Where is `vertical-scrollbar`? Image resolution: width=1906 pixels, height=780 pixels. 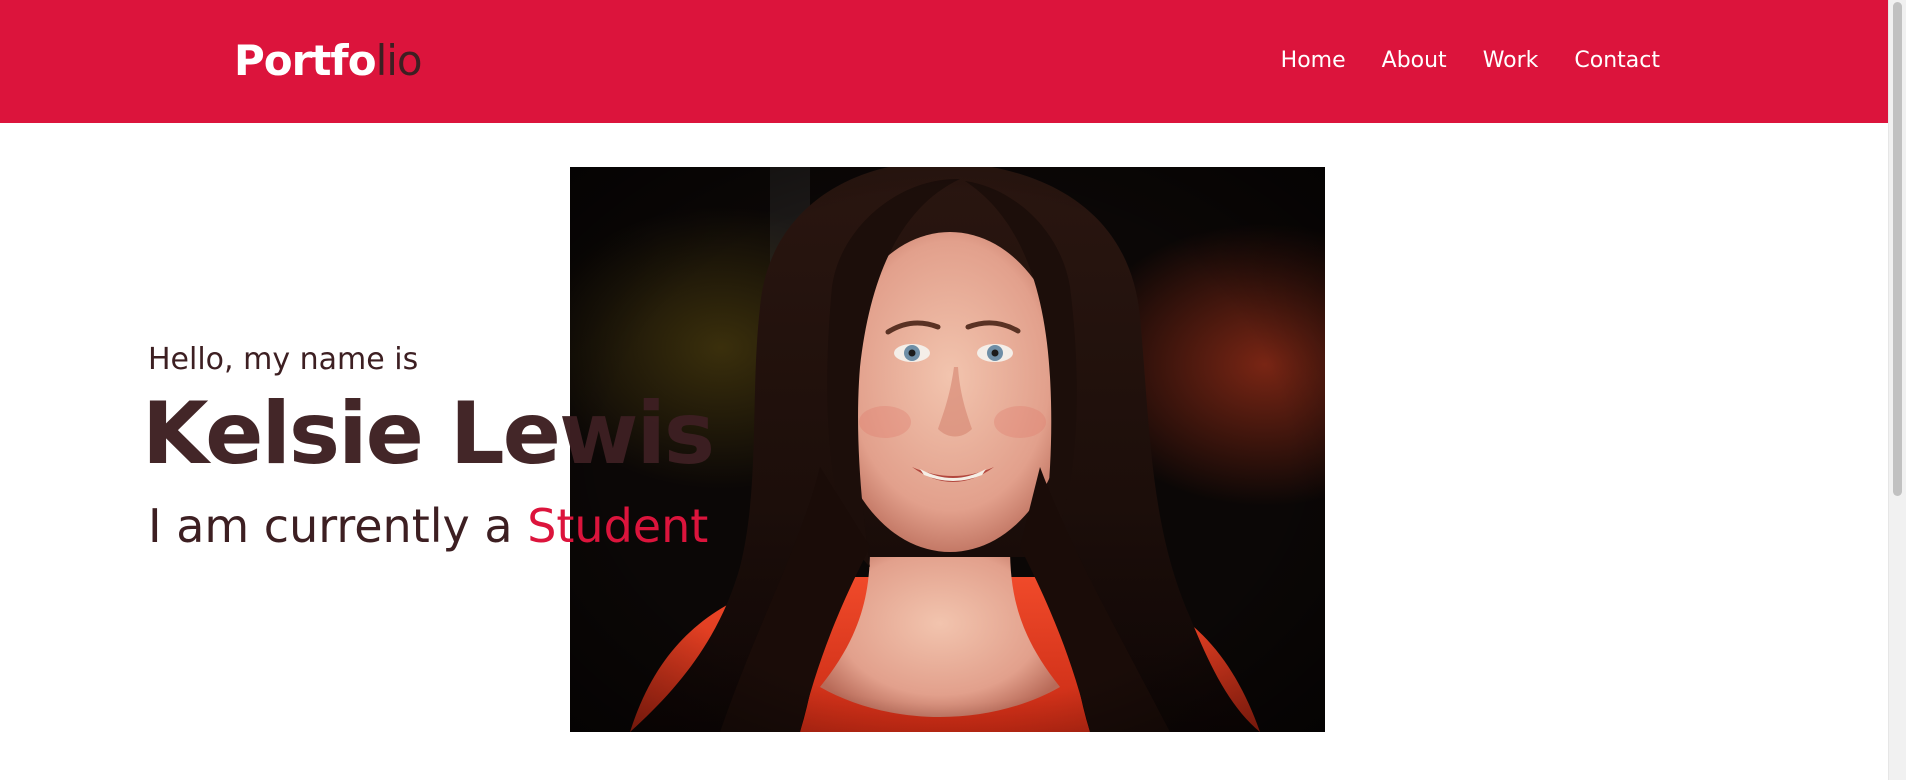 vertical-scrollbar is located at coordinates (1897, 390).